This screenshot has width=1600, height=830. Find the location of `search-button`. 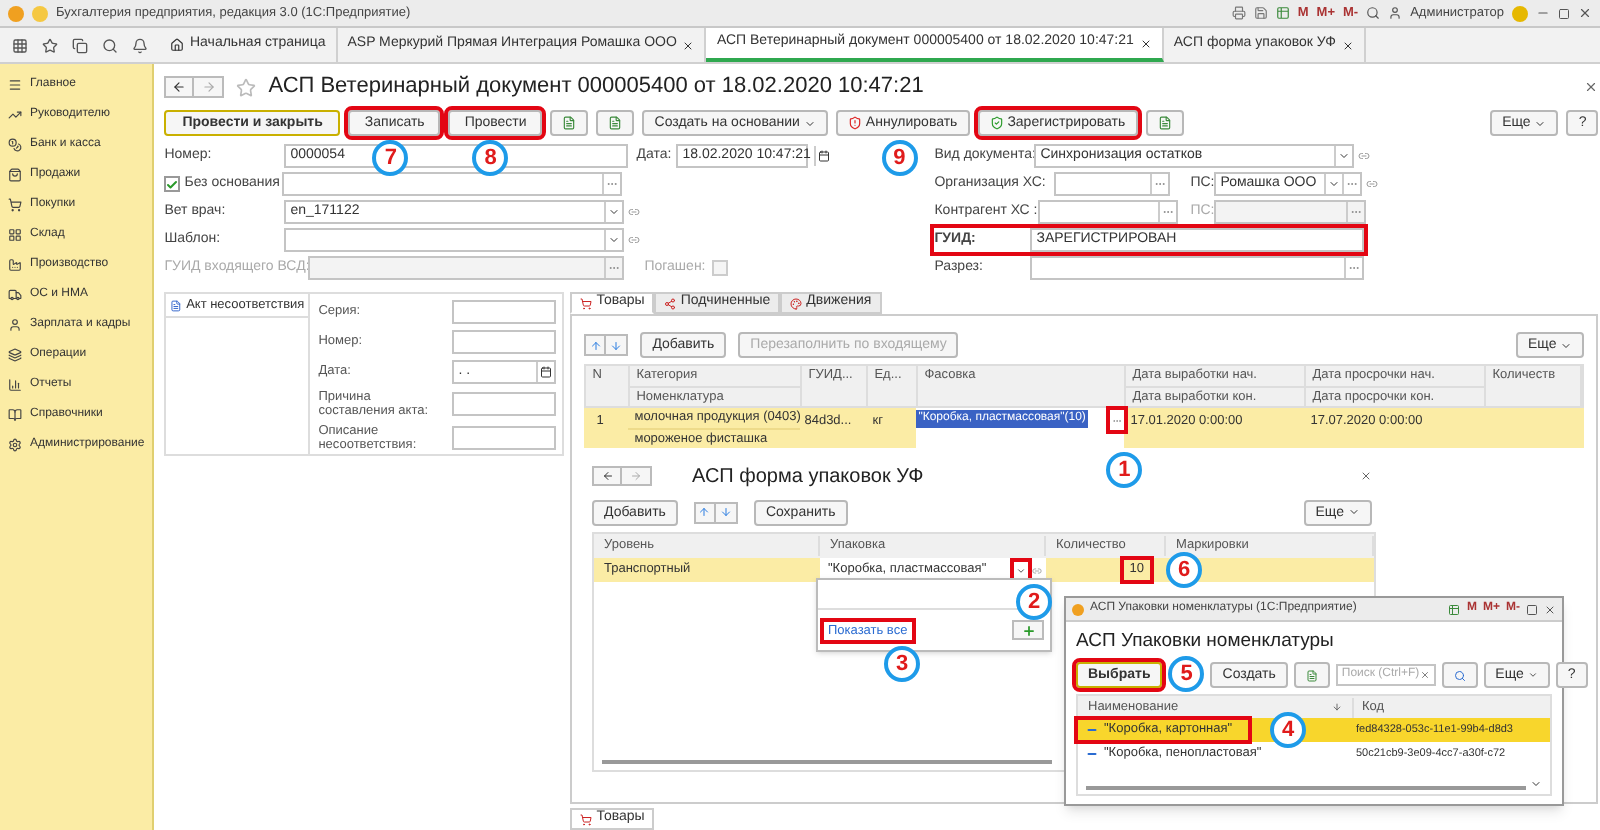

search-button is located at coordinates (1459, 675).